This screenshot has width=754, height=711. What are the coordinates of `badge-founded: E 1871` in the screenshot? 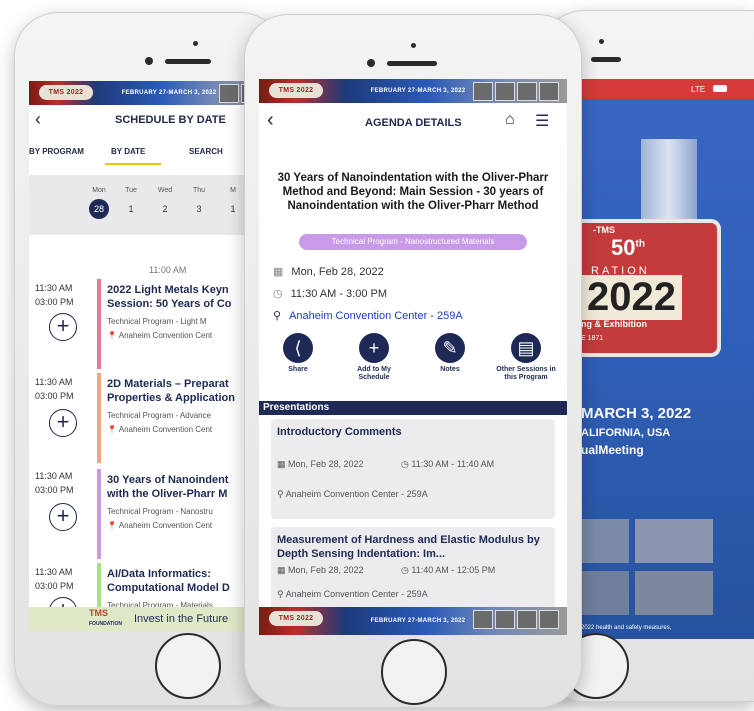 It's located at (592, 338).